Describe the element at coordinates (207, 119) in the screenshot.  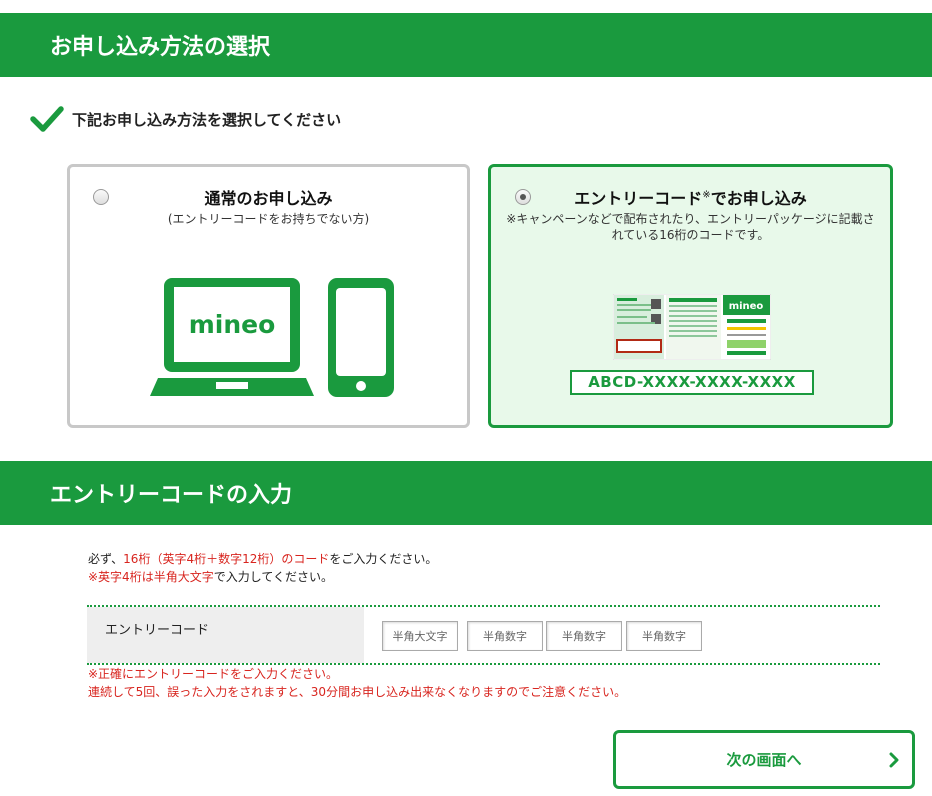
I see `instruction-text: 下記お申し込み方法を選択してください` at that location.